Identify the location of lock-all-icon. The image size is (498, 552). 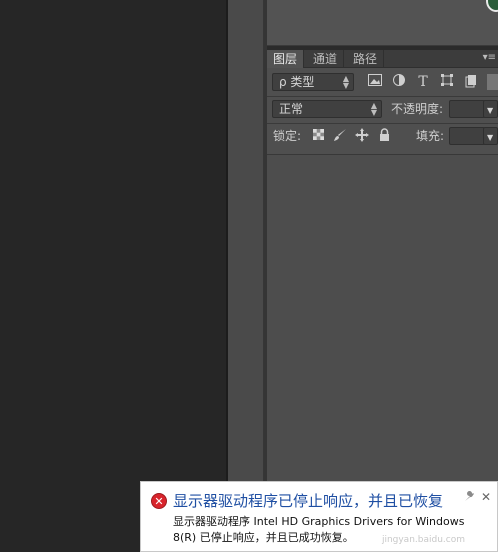
(384, 136).